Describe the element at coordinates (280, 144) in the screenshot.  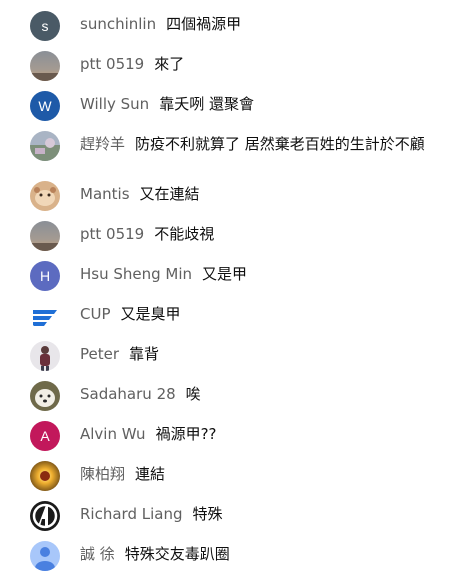
I see `message-text: 防疫不利就算了 居然棄老百姓的生計於不顧` at that location.